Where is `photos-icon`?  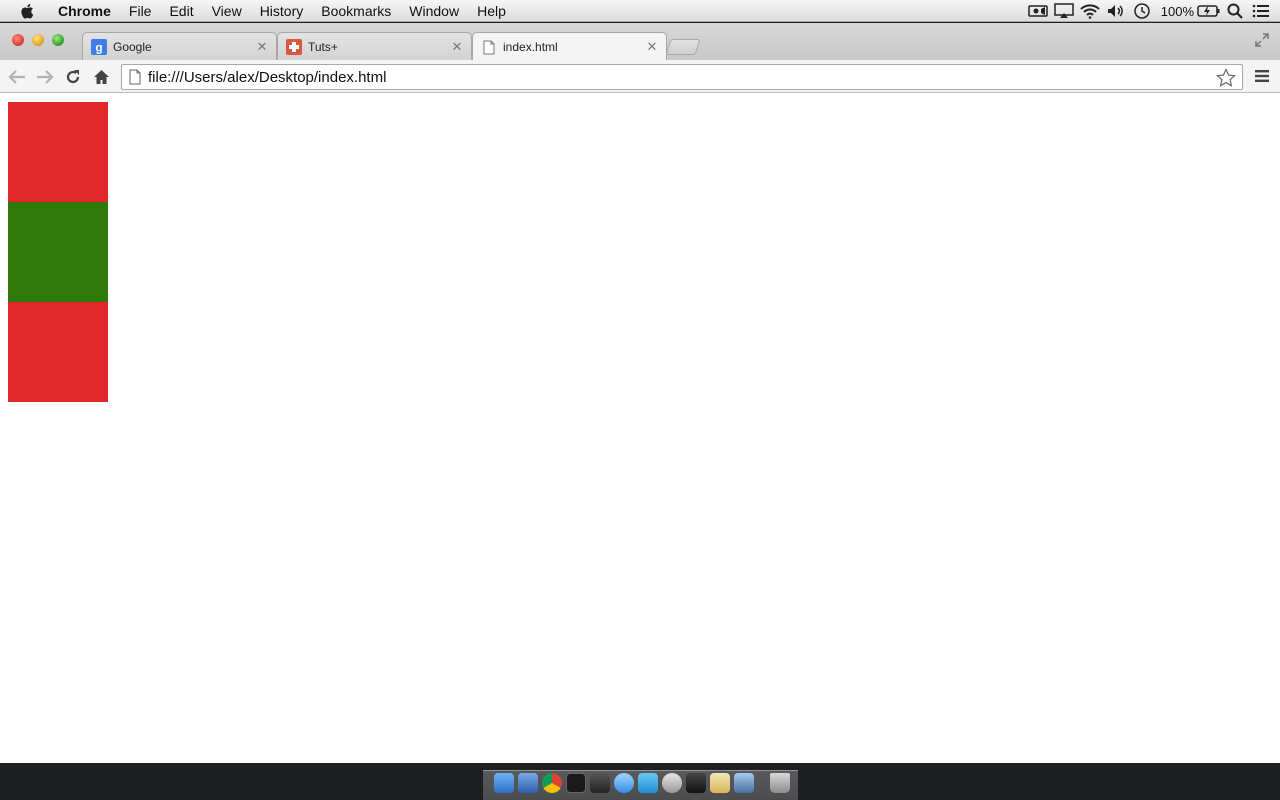 photos-icon is located at coordinates (744, 783).